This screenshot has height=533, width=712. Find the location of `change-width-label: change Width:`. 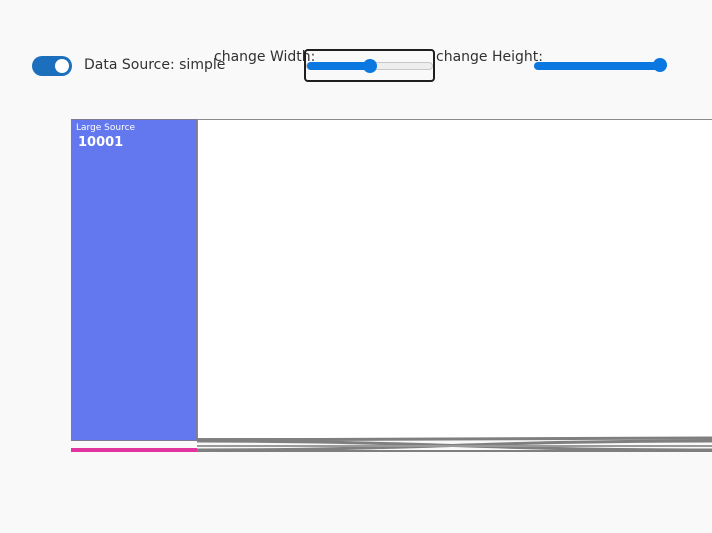

change-width-label: change Width: is located at coordinates (265, 57).